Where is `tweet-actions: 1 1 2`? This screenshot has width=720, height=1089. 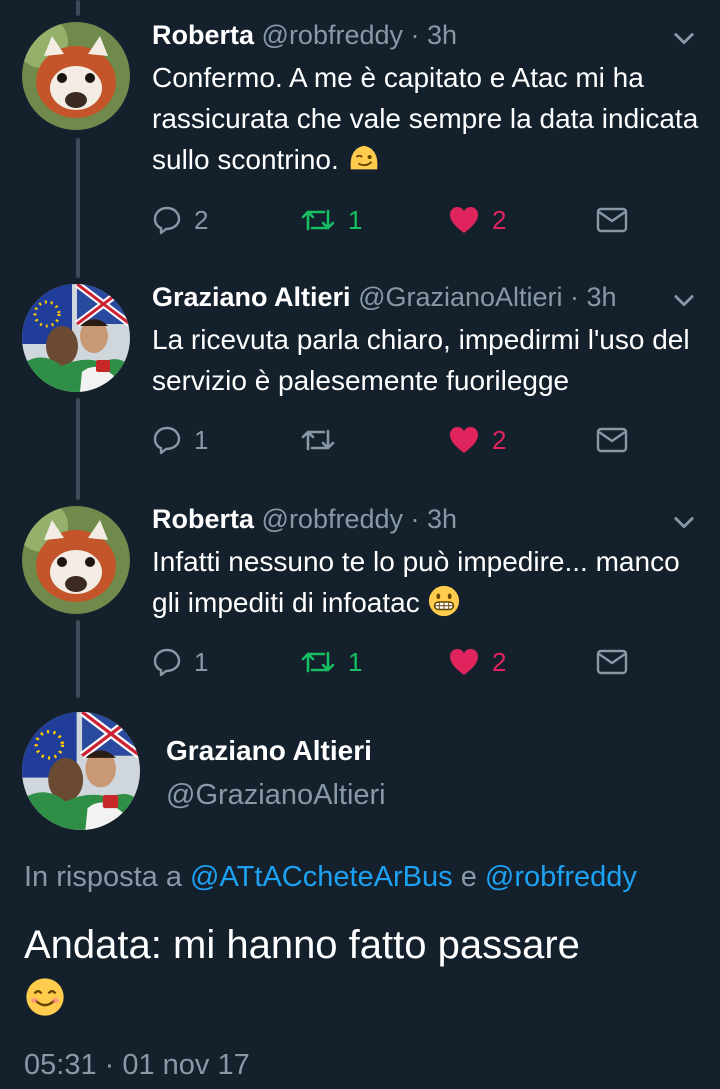
tweet-actions: 1 1 2 is located at coordinates (402, 662).